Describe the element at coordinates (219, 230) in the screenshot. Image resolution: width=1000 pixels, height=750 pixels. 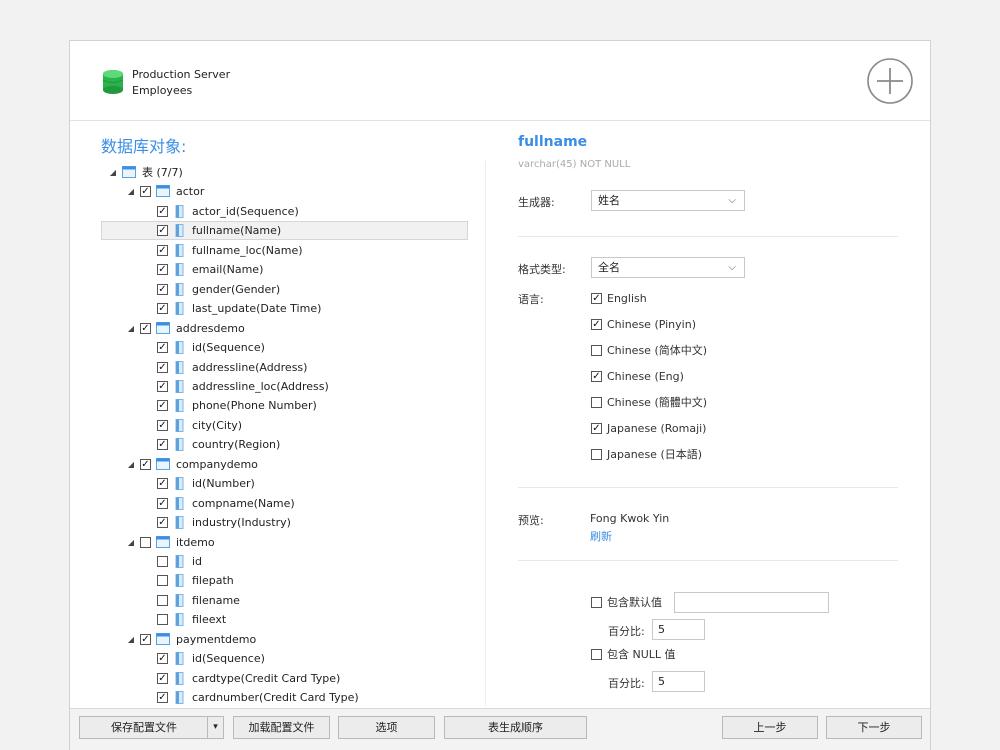
I see `tree-column-item: ✓ fullname(Name)` at that location.